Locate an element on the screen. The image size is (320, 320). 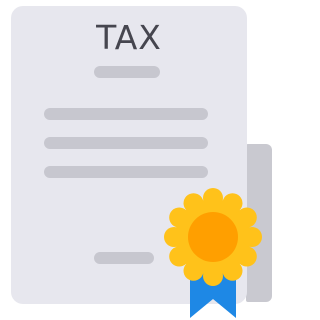
seal-center is located at coordinates (213, 237).